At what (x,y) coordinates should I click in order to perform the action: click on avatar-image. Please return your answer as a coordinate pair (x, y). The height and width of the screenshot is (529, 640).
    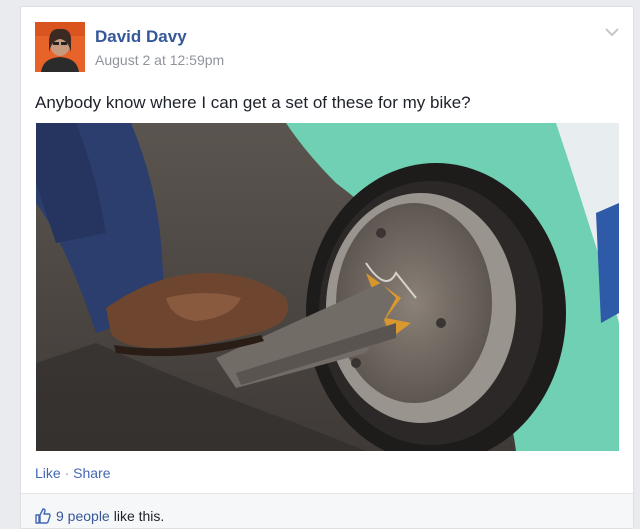
    Looking at the image, I should click on (60, 47).